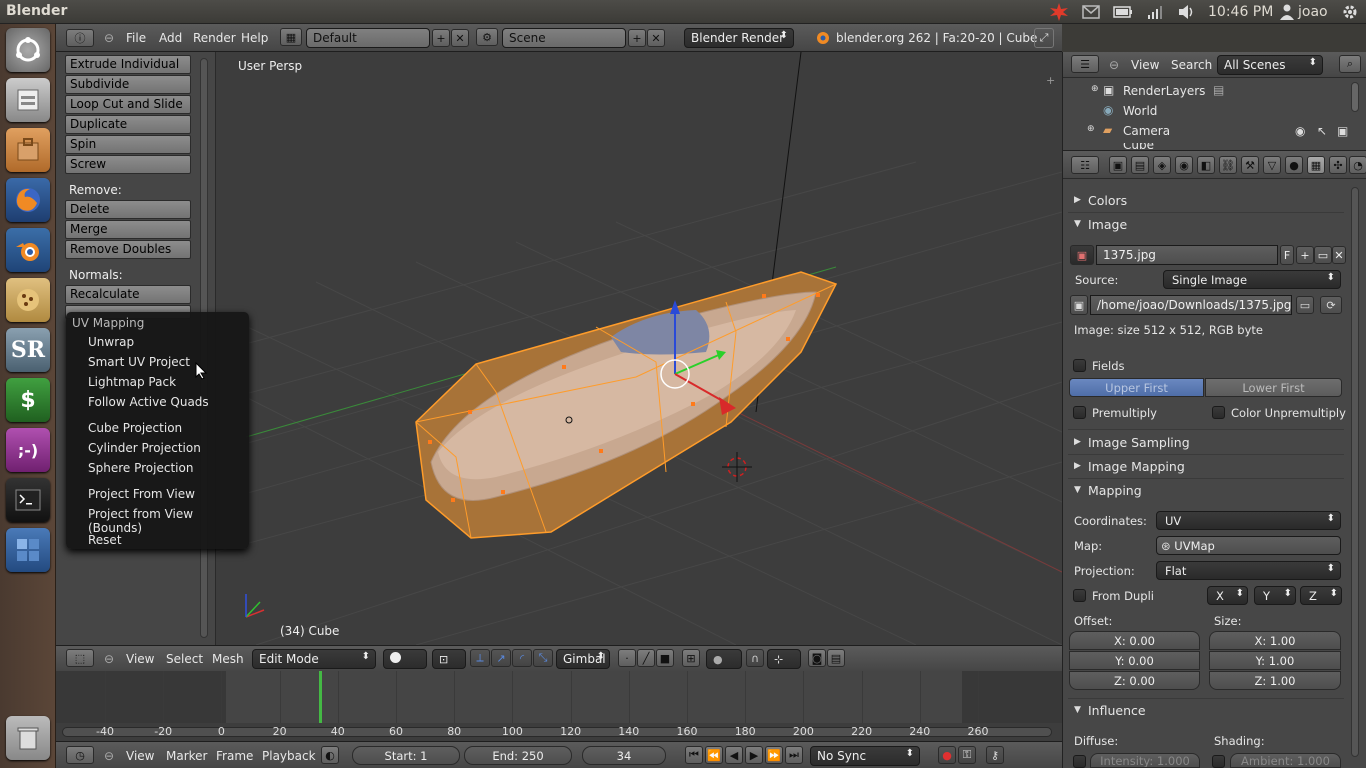 The height and width of the screenshot is (768, 1366). Describe the element at coordinates (1275, 680) in the screenshot. I see `size-z-field: Z: 1.00` at that location.